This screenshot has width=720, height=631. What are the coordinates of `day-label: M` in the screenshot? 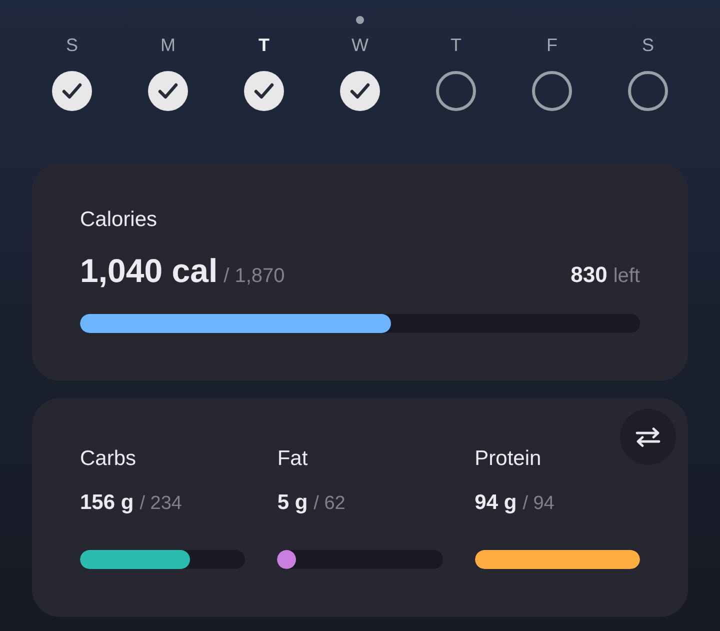 It's located at (168, 45).